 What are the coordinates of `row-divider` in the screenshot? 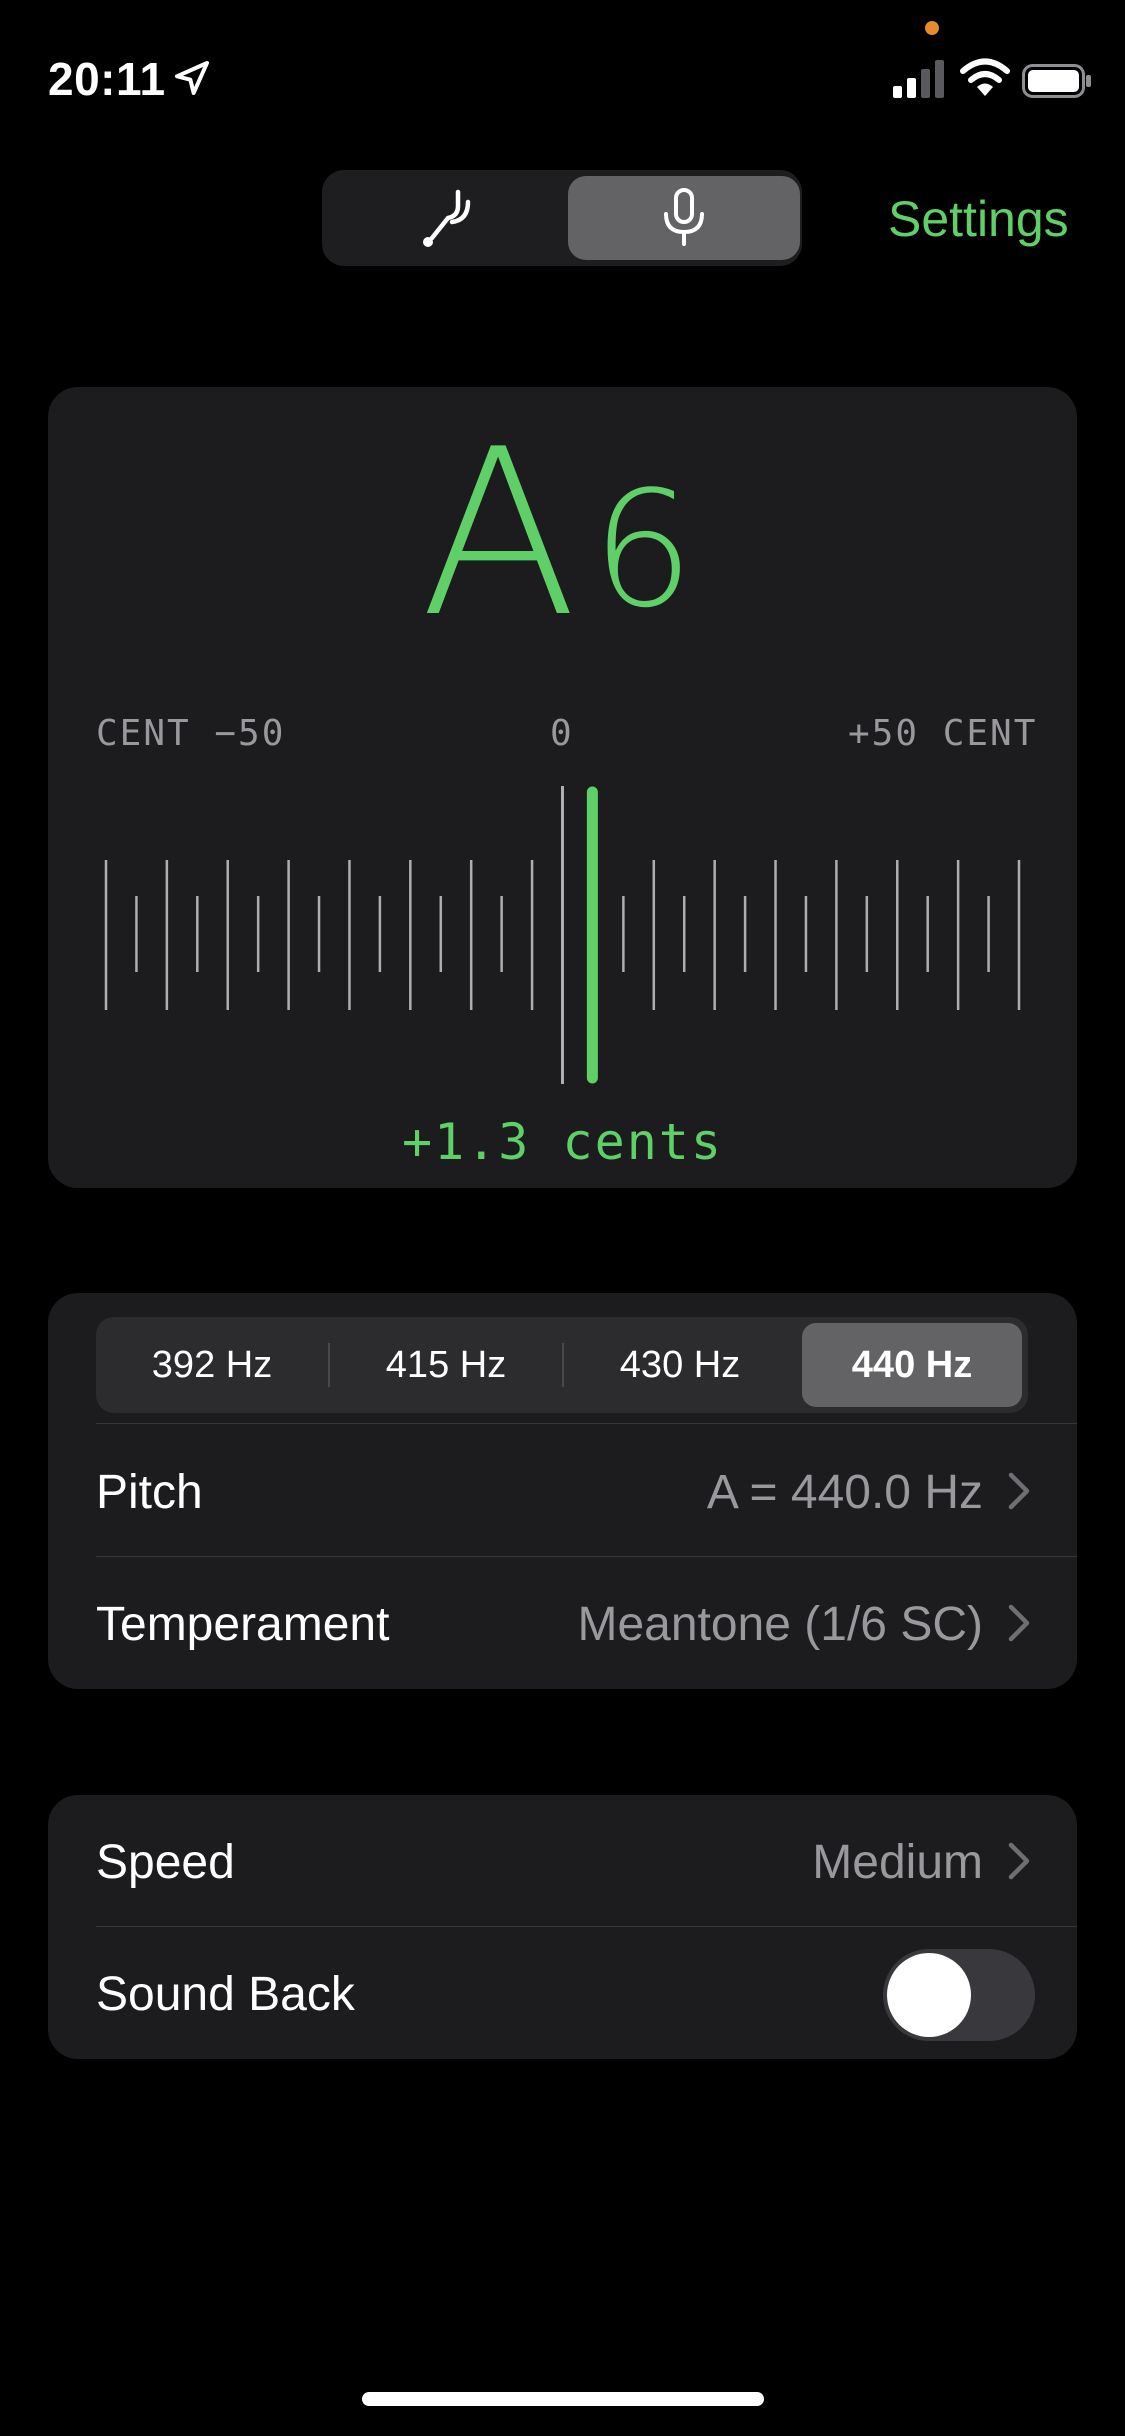 It's located at (586, 1423).